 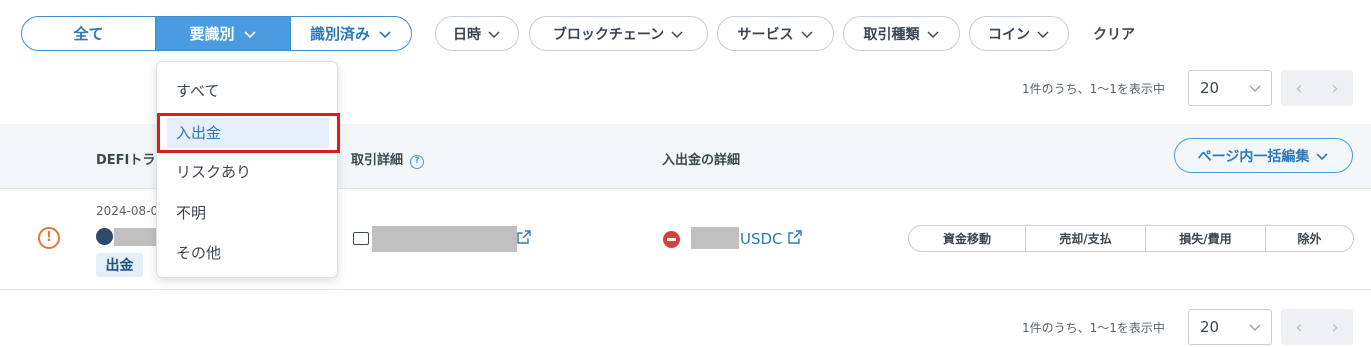 I want to click on dropdown-item-unknown: 不明, so click(x=191, y=212).